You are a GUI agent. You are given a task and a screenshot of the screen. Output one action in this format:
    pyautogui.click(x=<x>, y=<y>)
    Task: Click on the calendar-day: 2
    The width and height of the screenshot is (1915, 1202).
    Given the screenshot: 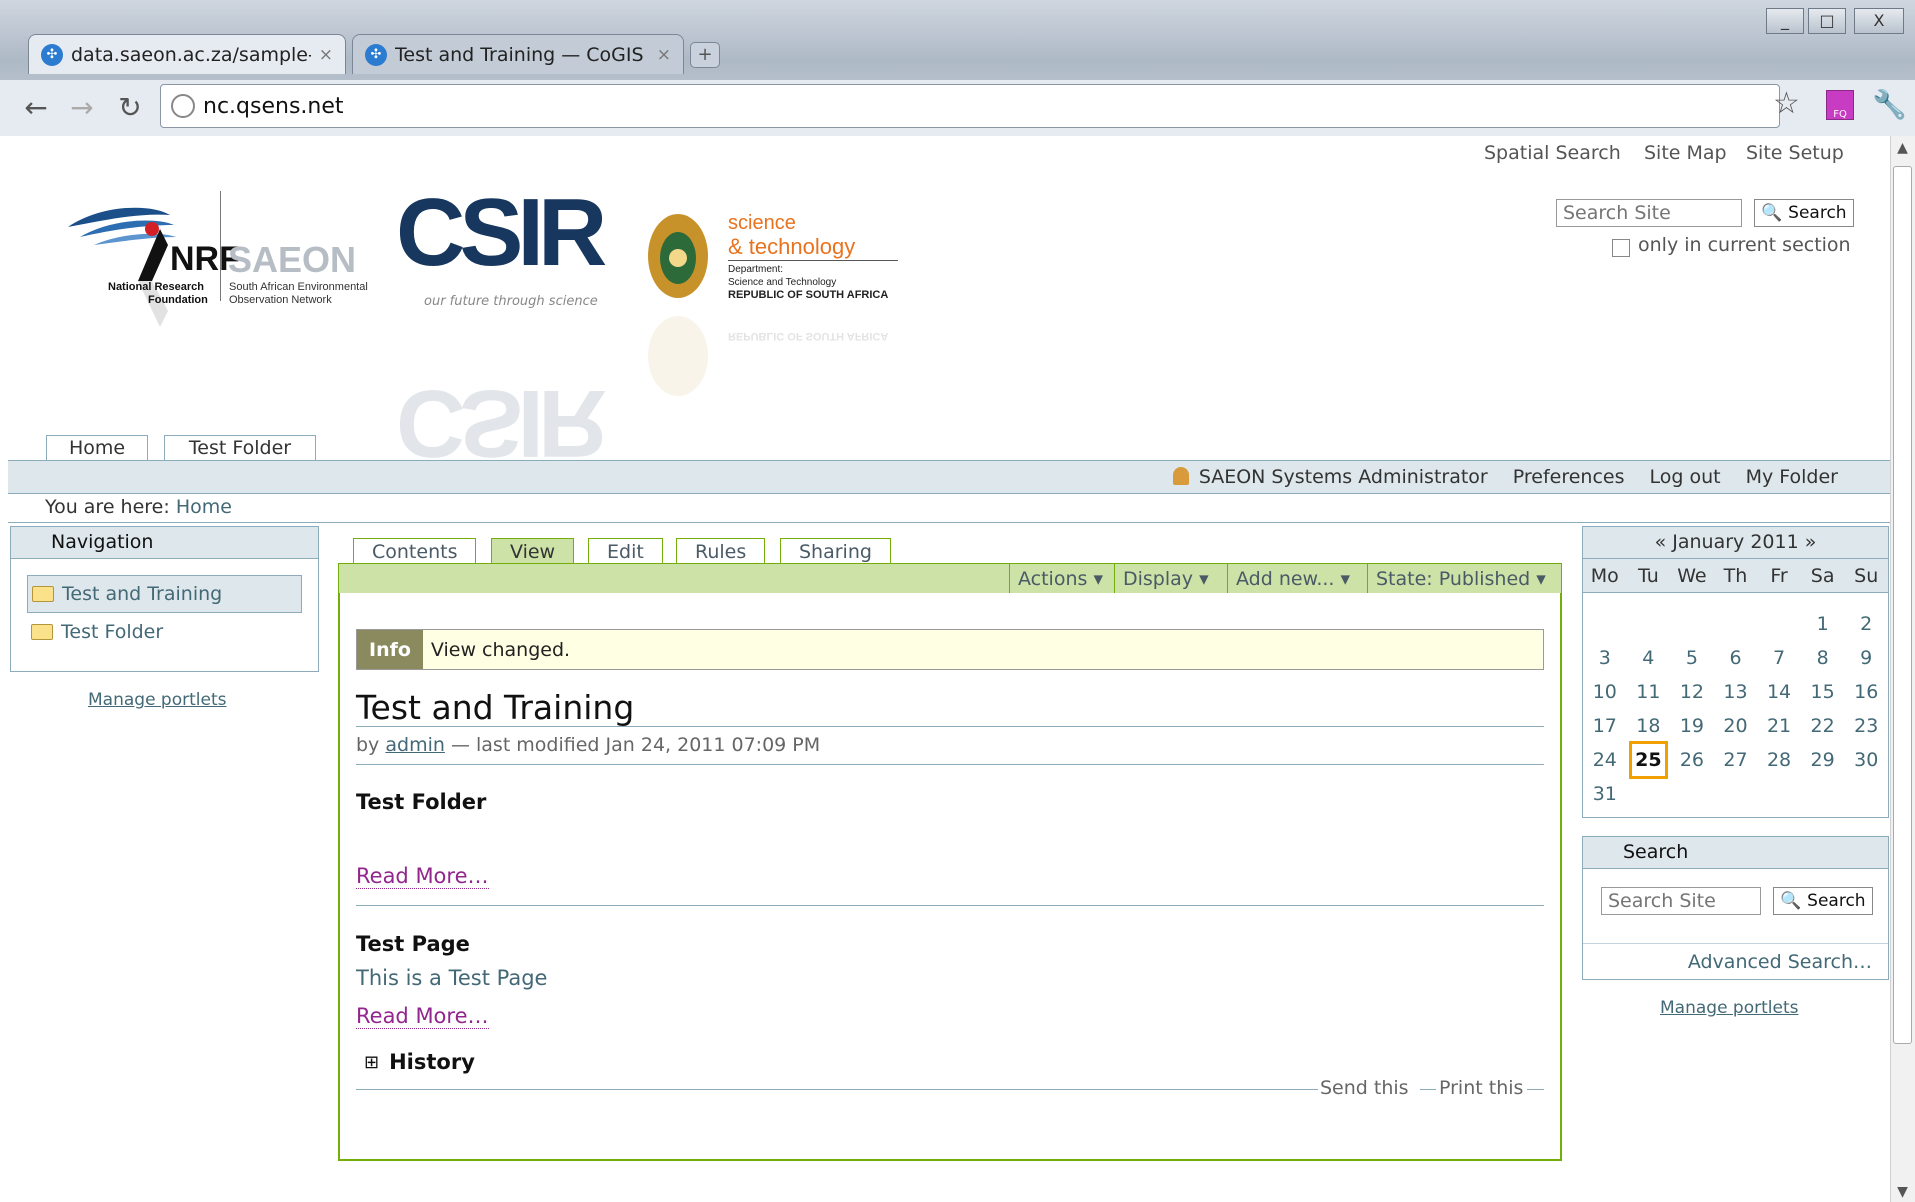 What is the action you would take?
    pyautogui.click(x=1866, y=624)
    